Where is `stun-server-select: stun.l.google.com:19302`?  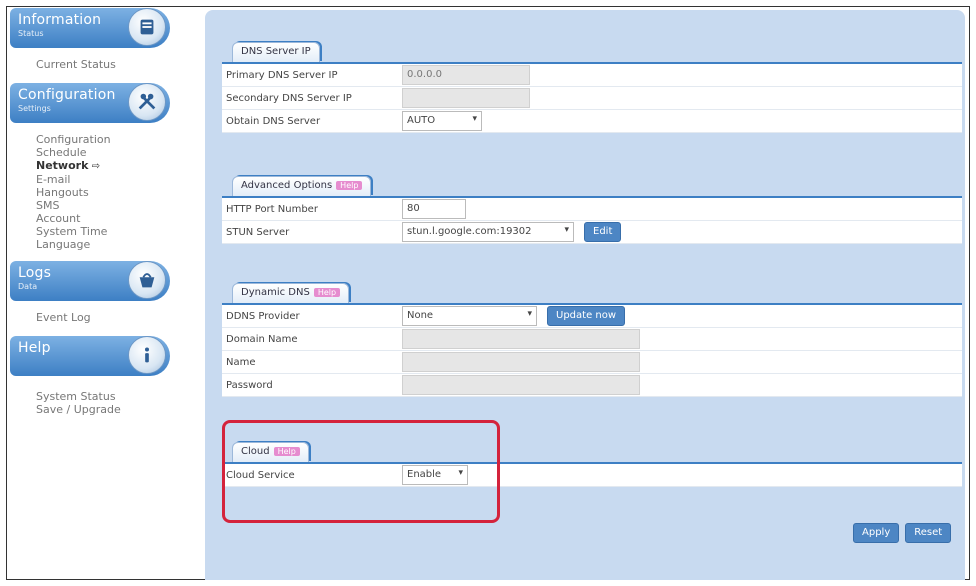
stun-server-select: stun.l.google.com:19302 is located at coordinates (488, 232).